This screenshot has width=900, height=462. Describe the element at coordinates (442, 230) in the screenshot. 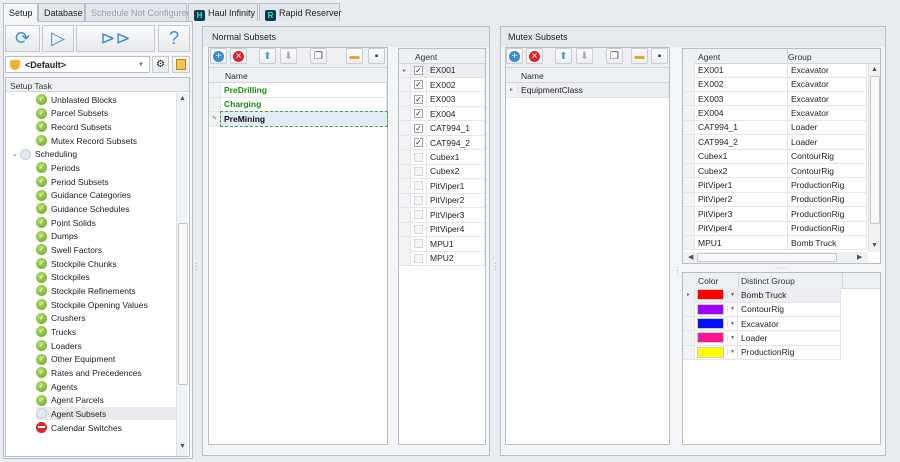

I see `agent-row: PitViper4` at that location.